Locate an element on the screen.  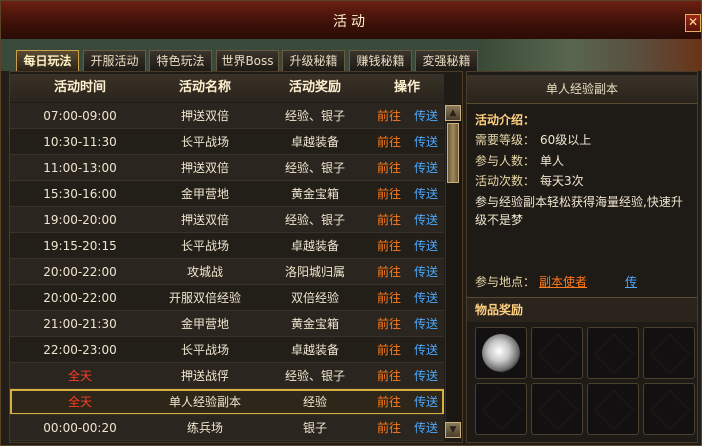
table-row: 21:00-21:30 金甲营地 黄金宝箱 前往 传送 is located at coordinates (227, 324).